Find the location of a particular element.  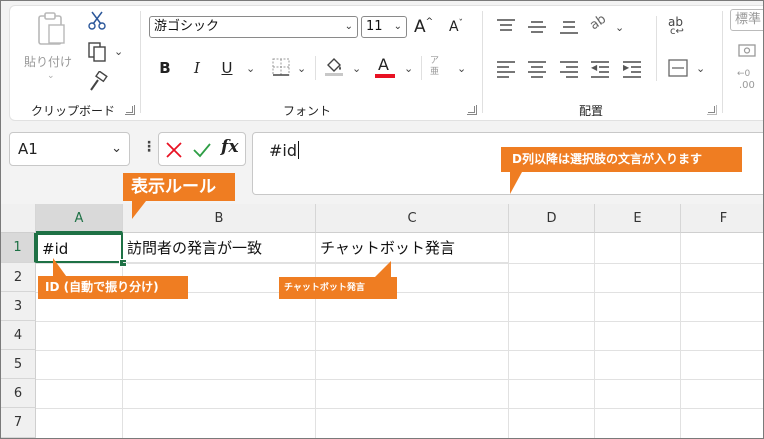

paste-dropdown-icon: ⌄ is located at coordinates (51, 76).